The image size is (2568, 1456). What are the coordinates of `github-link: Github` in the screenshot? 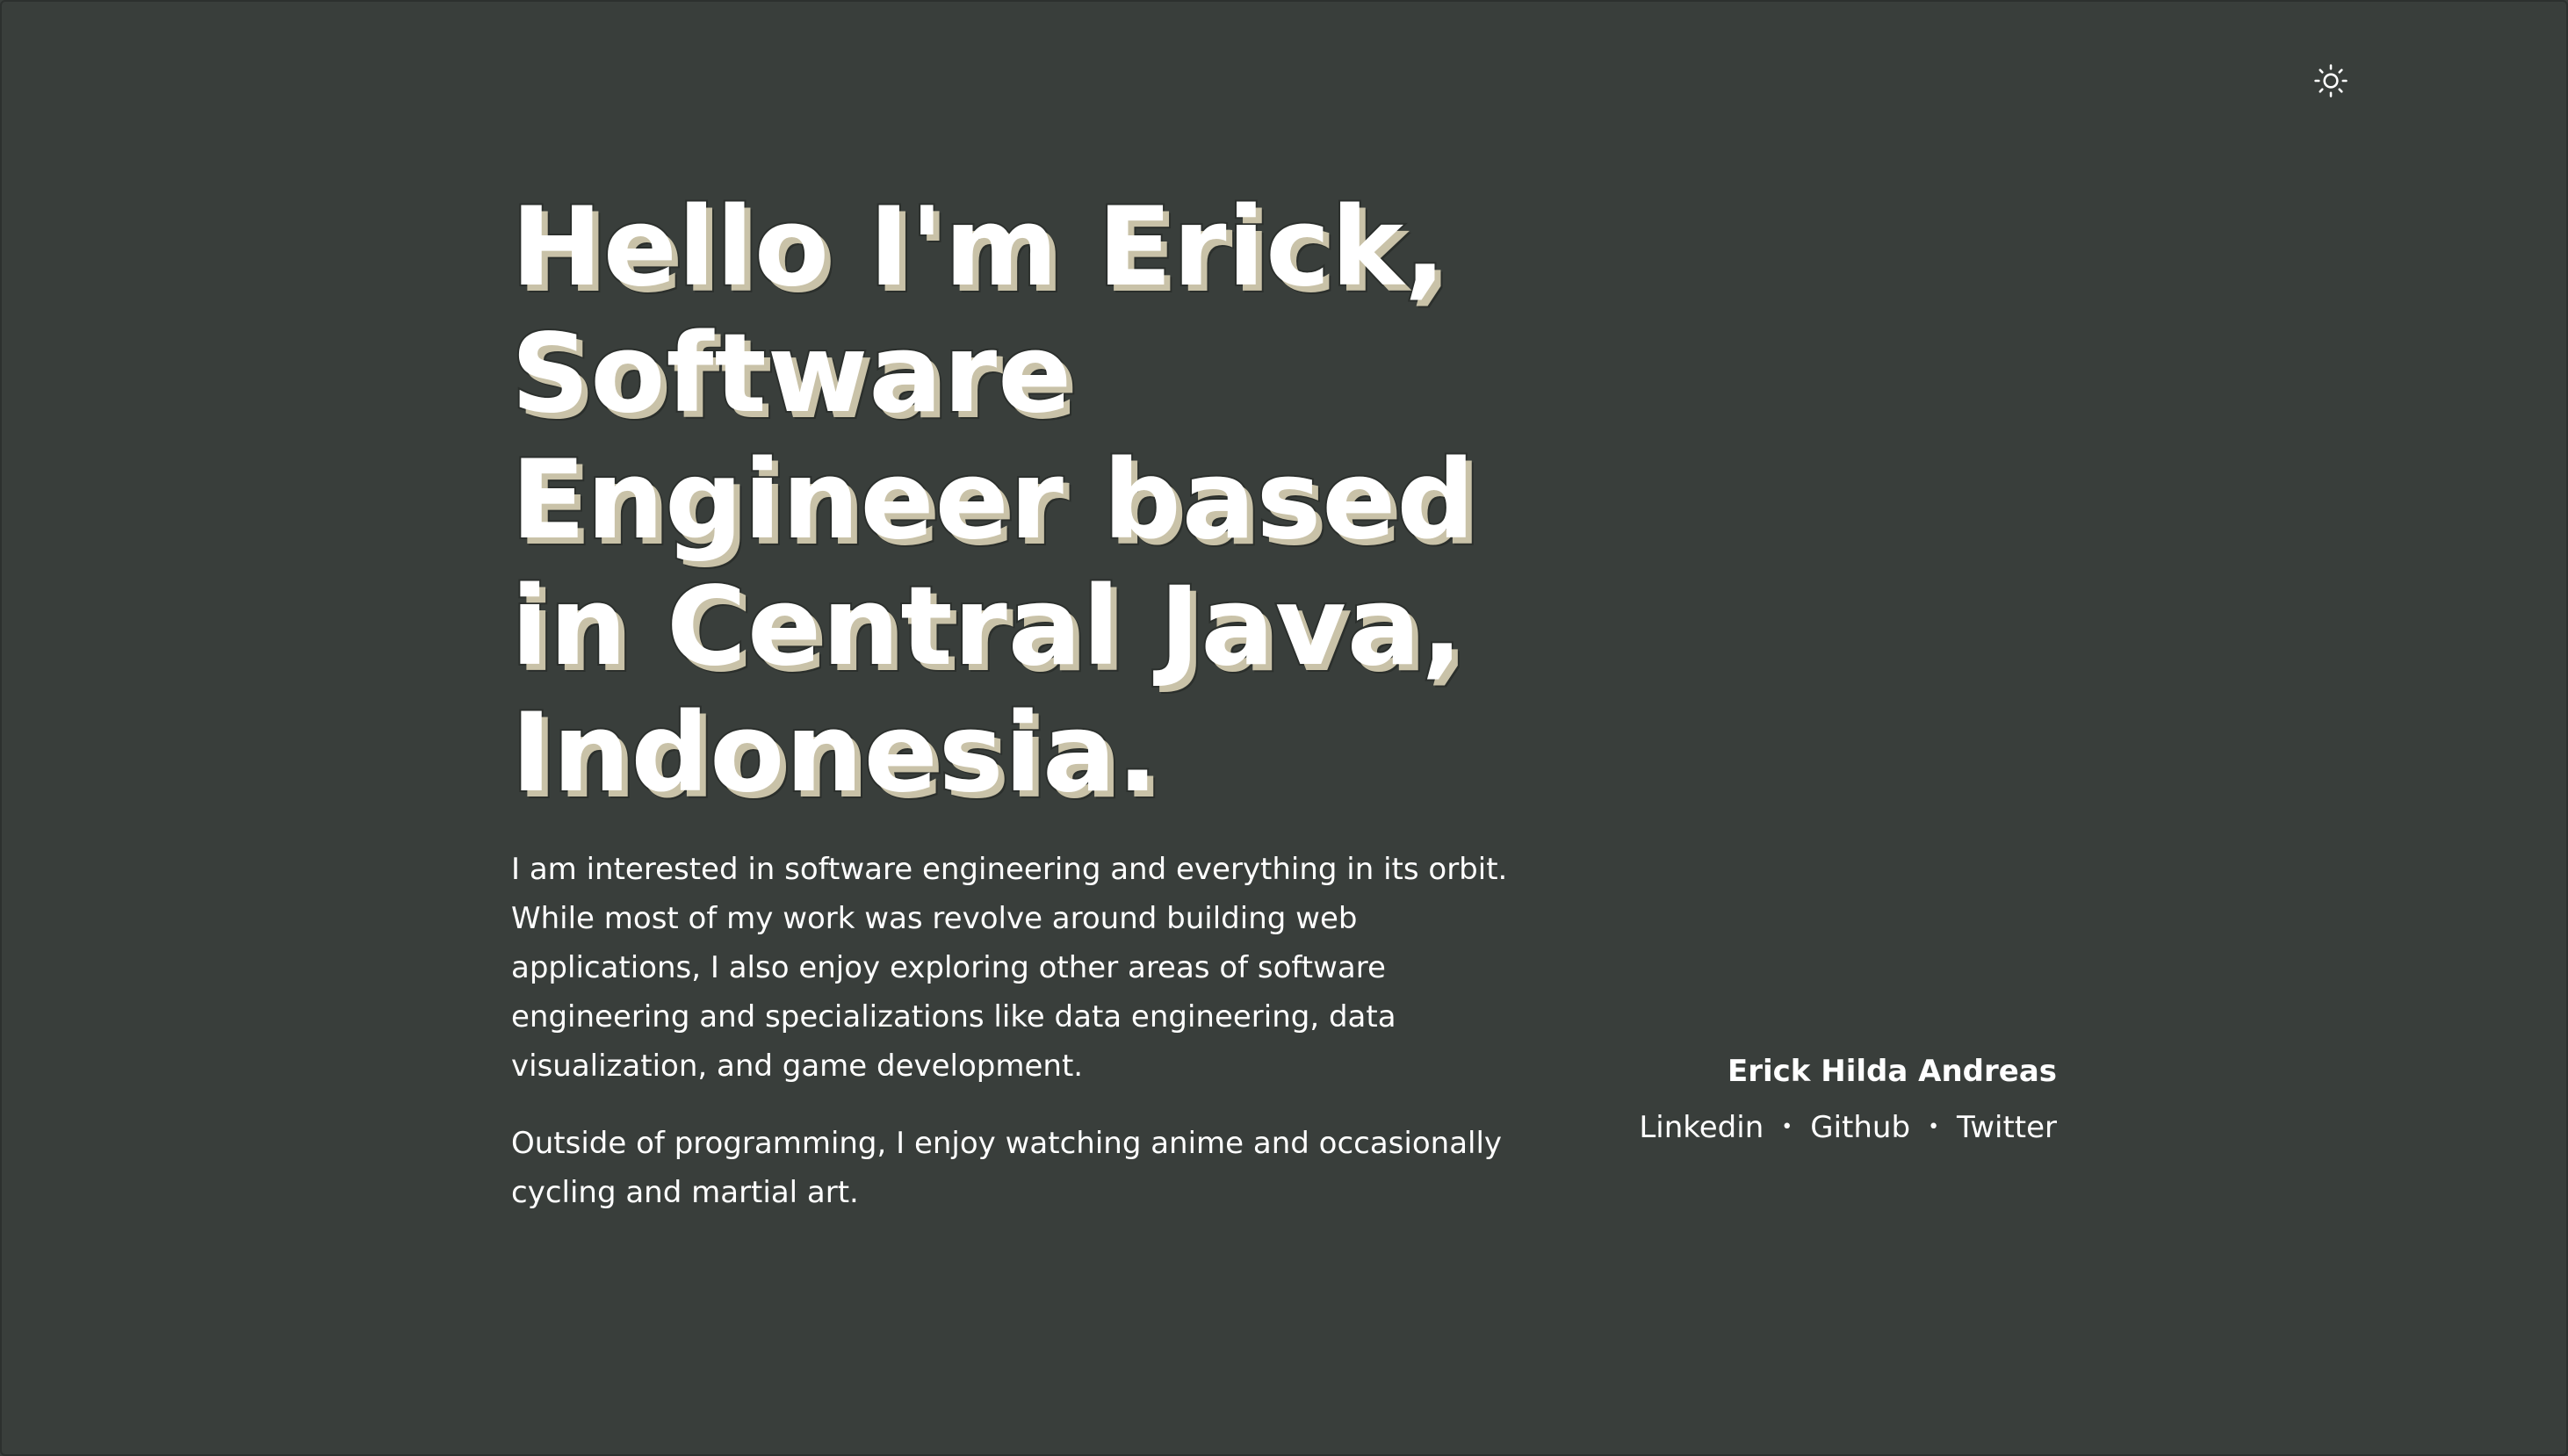 It's located at (1860, 1127).